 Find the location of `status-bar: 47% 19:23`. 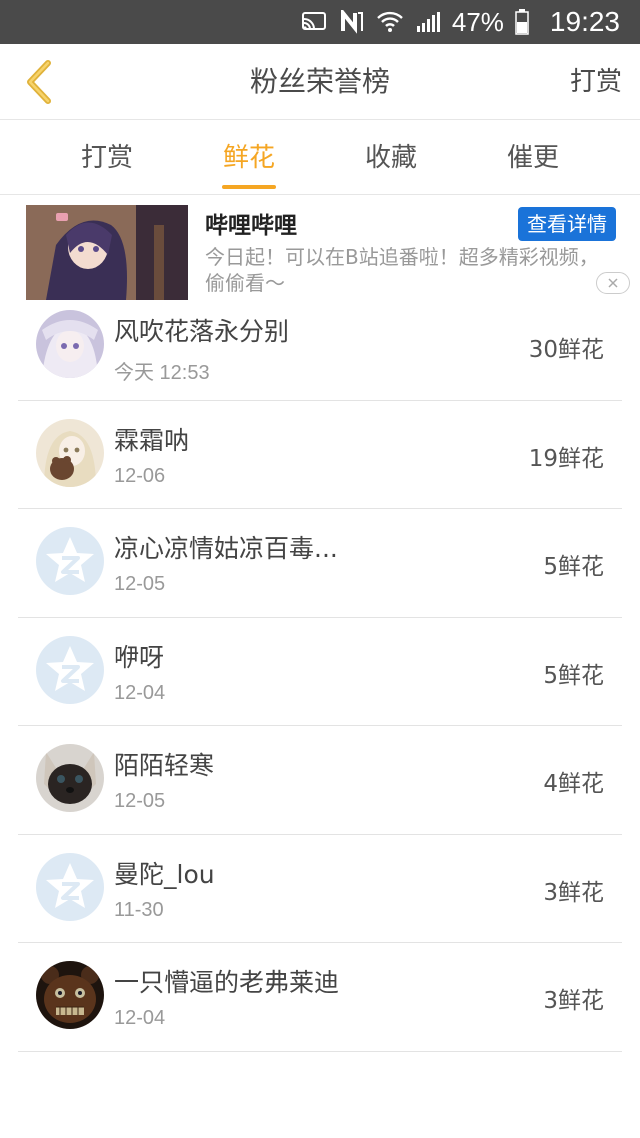

status-bar: 47% 19:23 is located at coordinates (320, 22).